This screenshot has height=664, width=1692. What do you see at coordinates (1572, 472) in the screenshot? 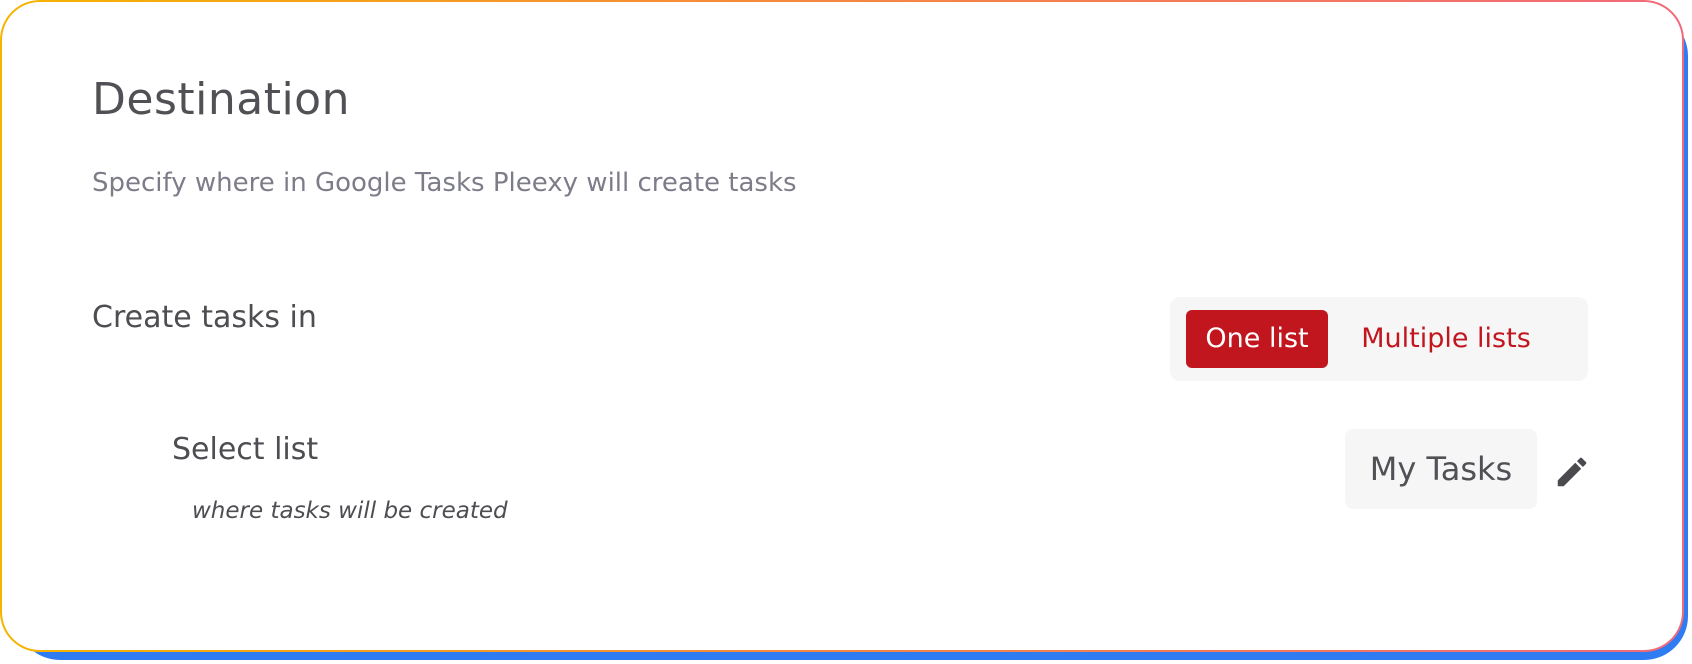
I see `pencil-icon` at bounding box center [1572, 472].